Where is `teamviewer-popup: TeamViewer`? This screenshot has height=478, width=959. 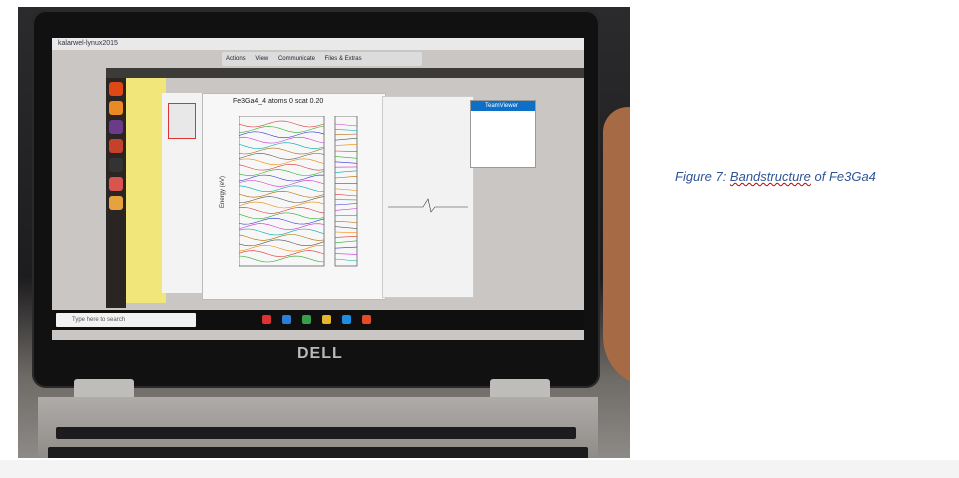
teamviewer-popup: TeamViewer is located at coordinates (503, 134).